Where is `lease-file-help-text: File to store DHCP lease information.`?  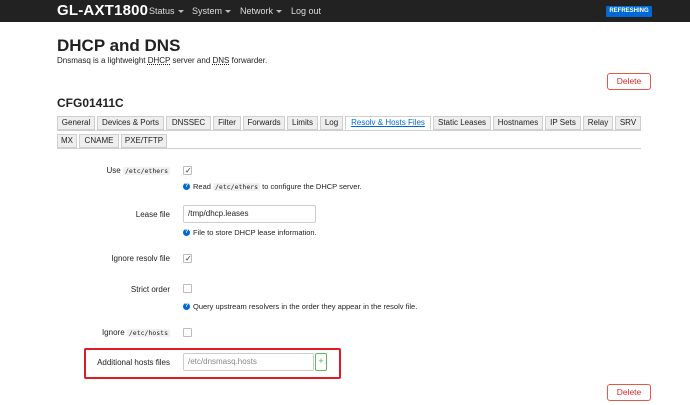
lease-file-help-text: File to store DHCP lease information. is located at coordinates (255, 232).